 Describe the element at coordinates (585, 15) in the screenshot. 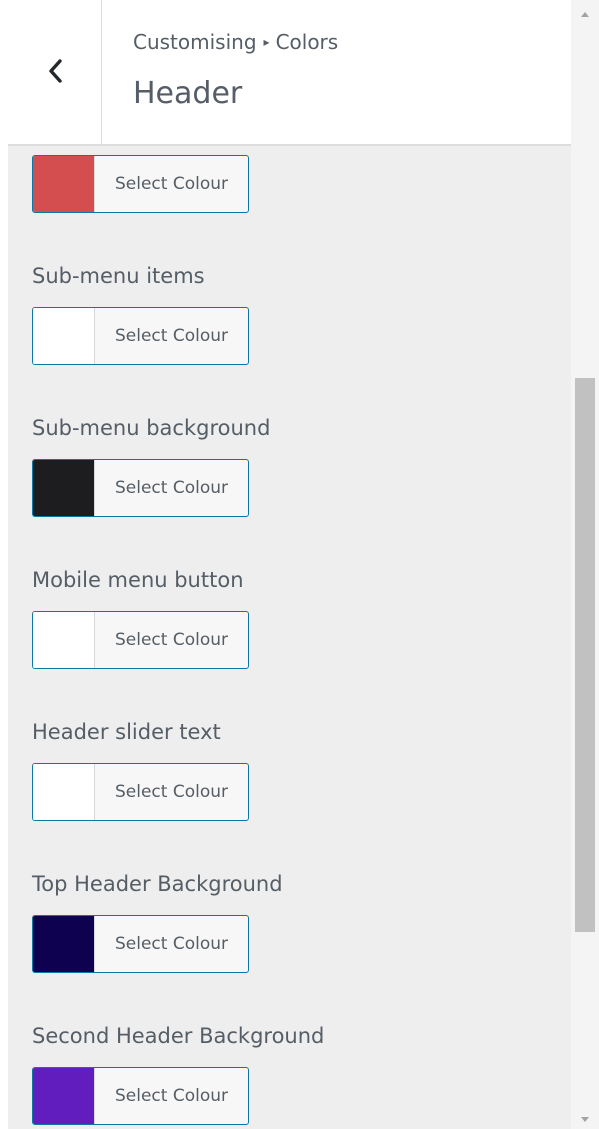

I see `scroll-up-arrow-icon` at that location.